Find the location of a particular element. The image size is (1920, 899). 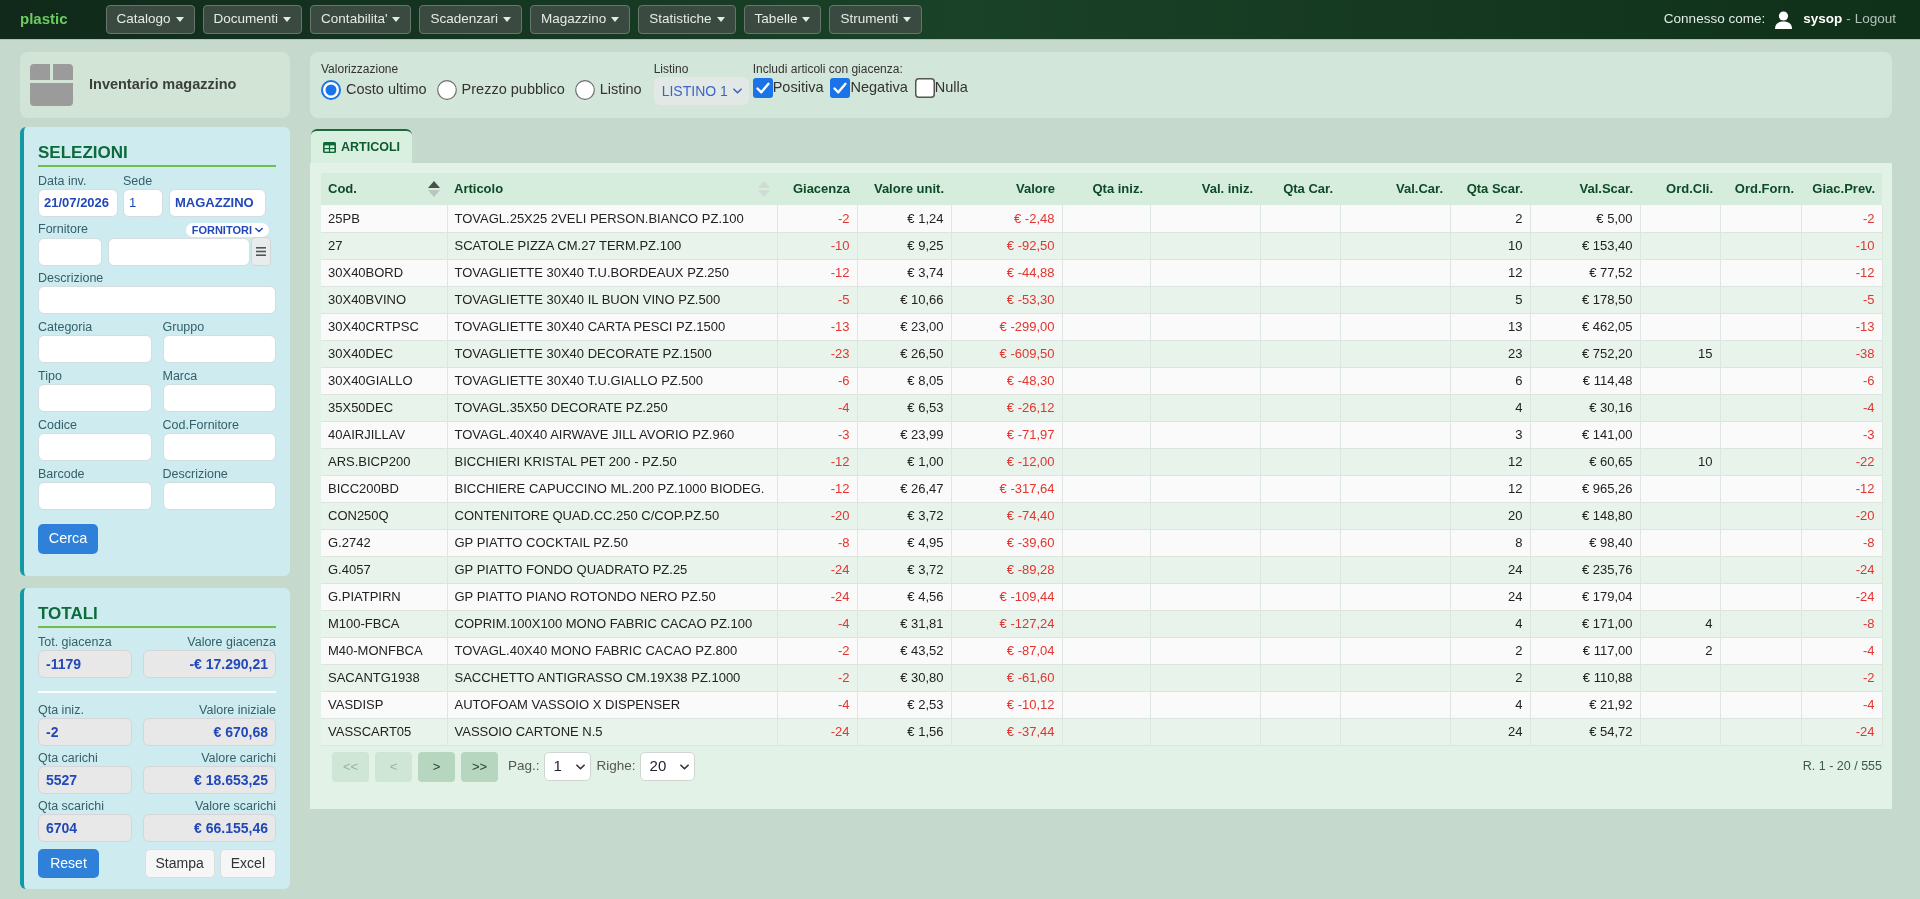

checkbox-option: Nulla is located at coordinates (941, 88).